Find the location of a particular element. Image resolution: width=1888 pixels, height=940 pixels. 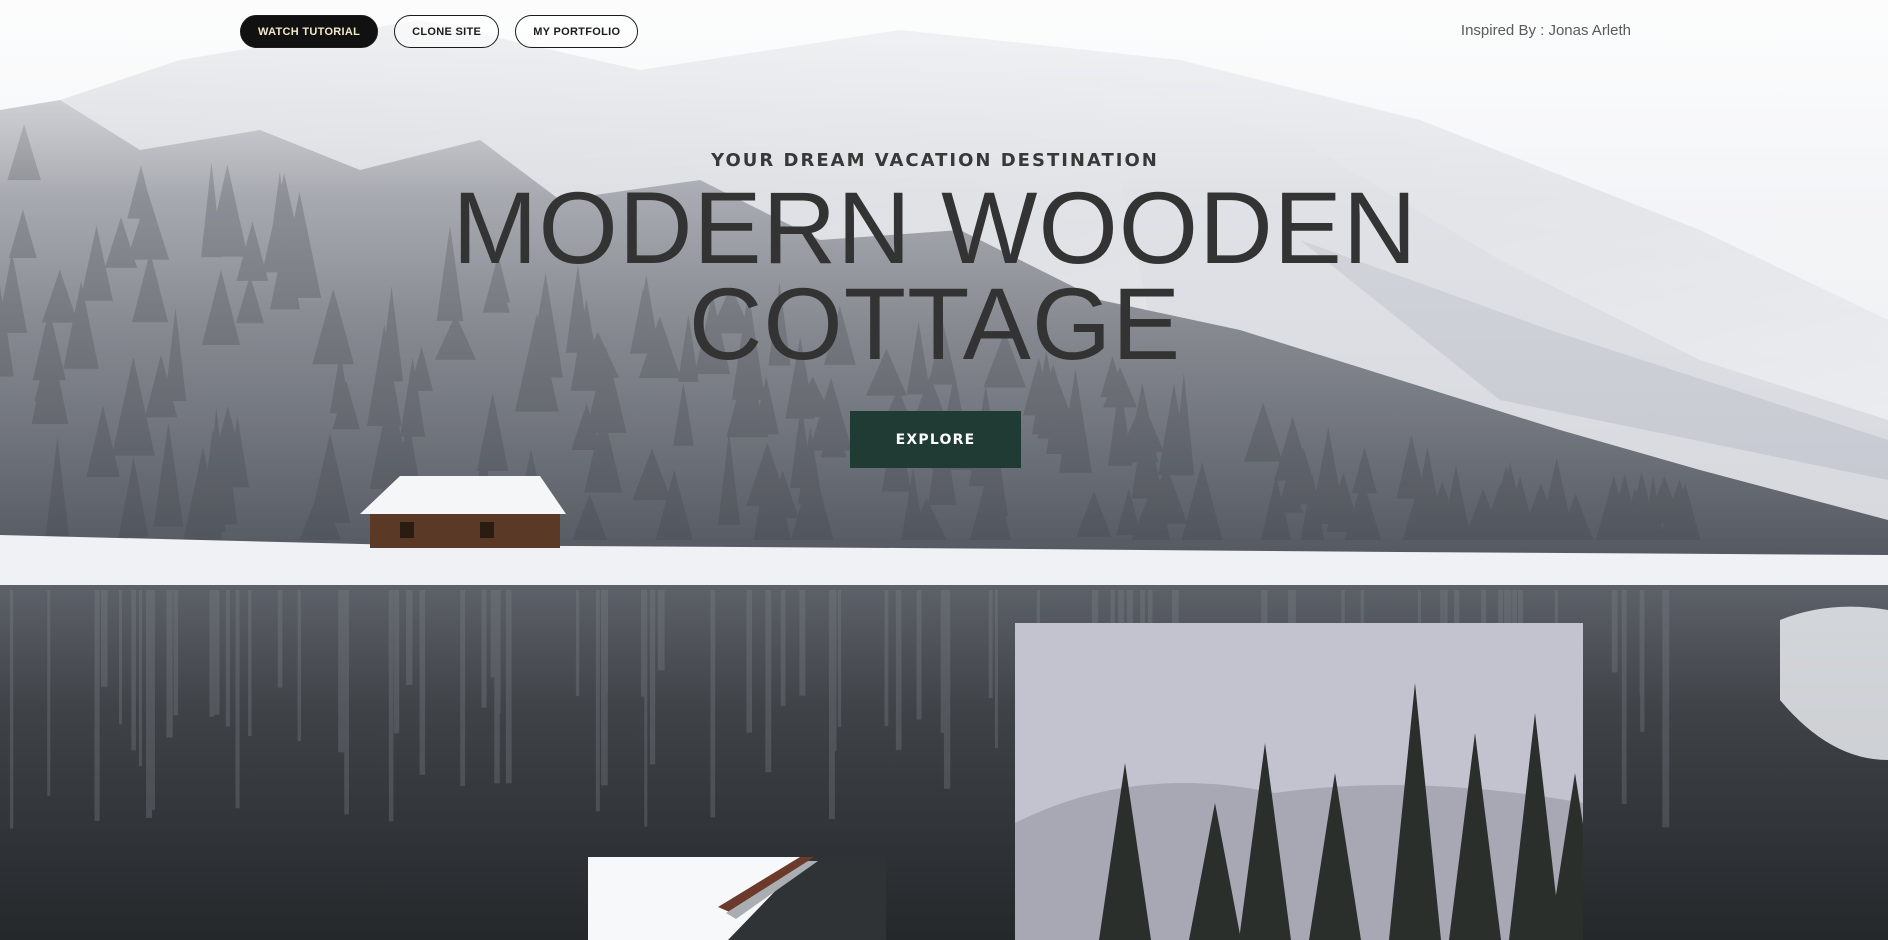

top-nav: WATCH TUTORIAL CLONE SITE MY PORTFOLIO is located at coordinates (439, 31).